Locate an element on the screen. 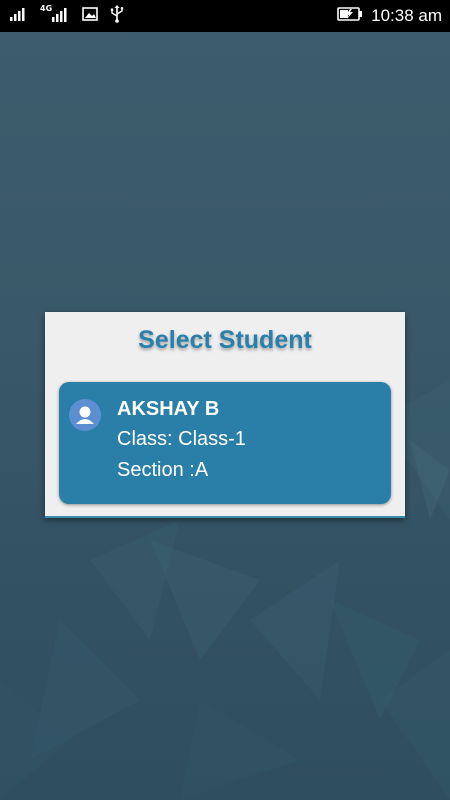 Image resolution: width=450 pixels, height=800 pixels. status-bar-right: 10:38 am is located at coordinates (389, 16).